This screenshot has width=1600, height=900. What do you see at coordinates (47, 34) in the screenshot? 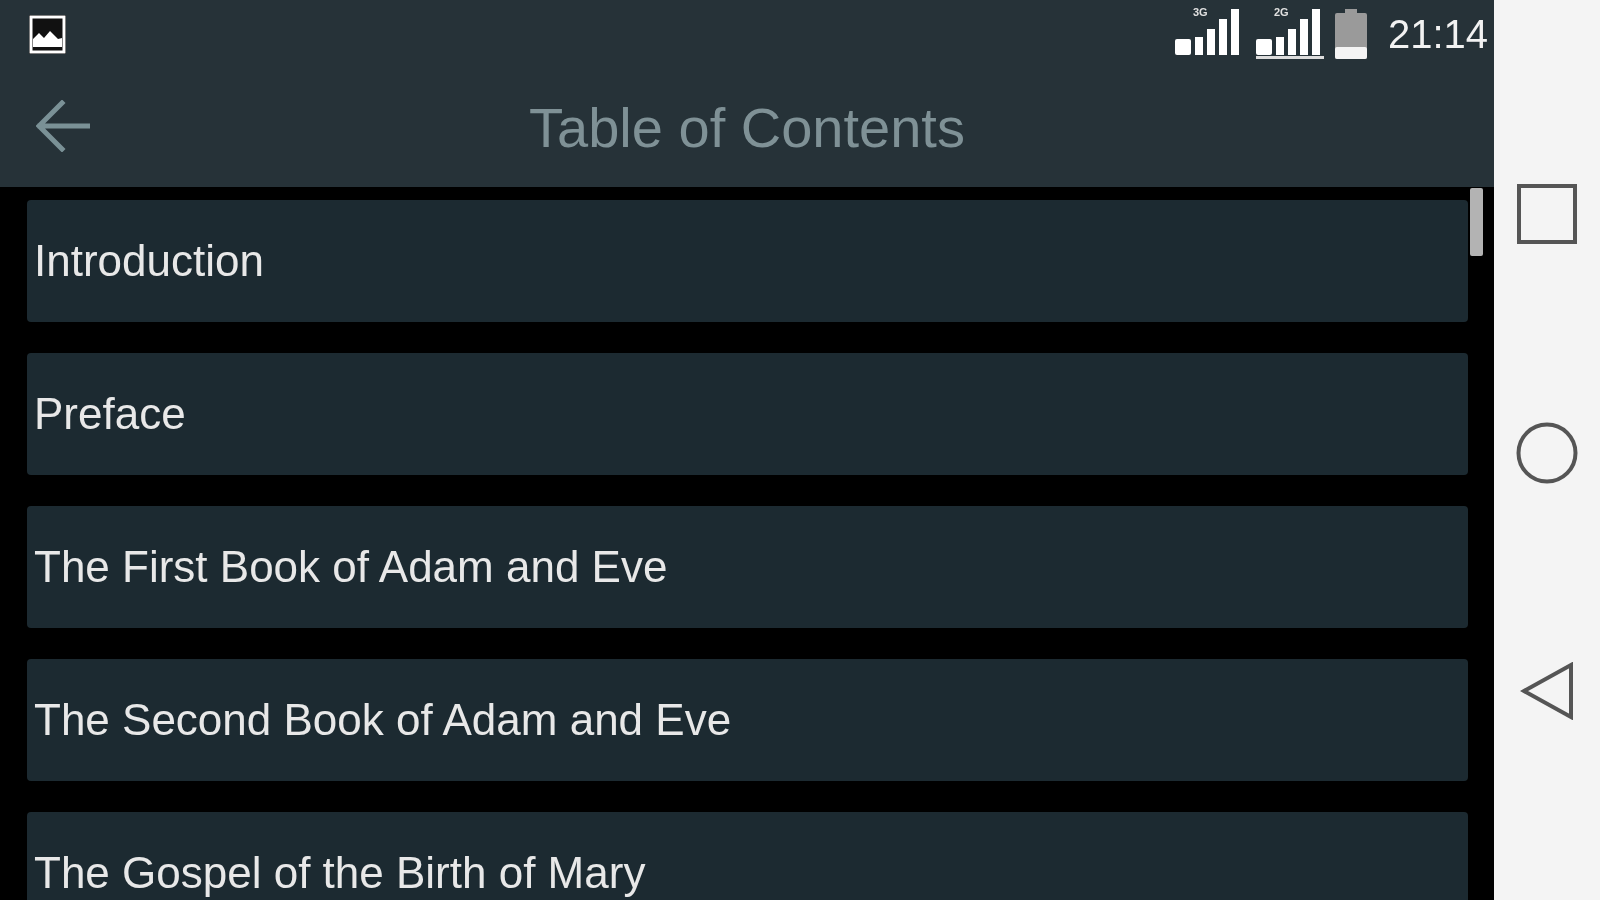
I see `image-icon` at bounding box center [47, 34].